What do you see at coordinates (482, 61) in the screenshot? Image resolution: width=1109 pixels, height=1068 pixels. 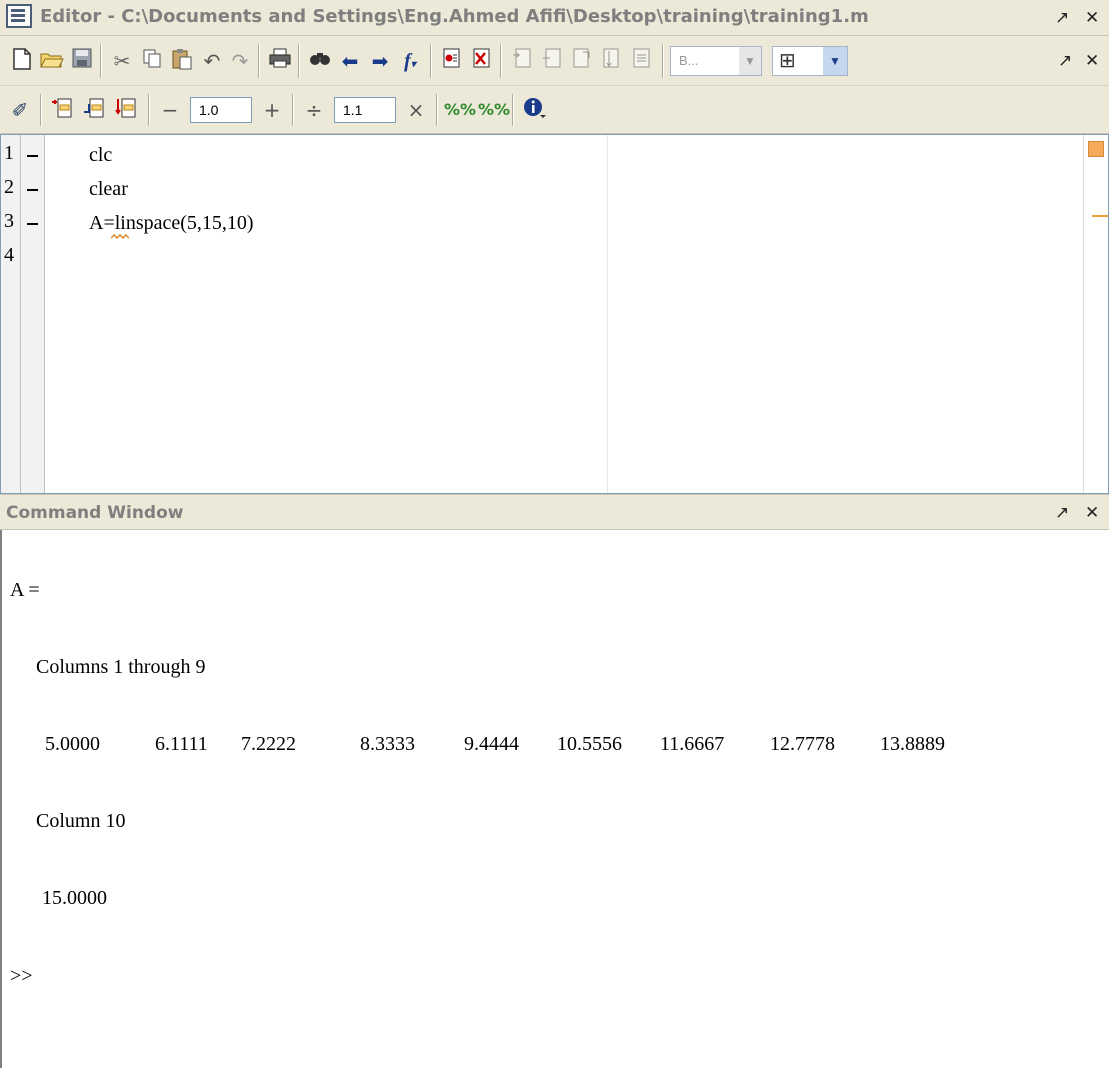 I see `clear-breakpoint-icon` at bounding box center [482, 61].